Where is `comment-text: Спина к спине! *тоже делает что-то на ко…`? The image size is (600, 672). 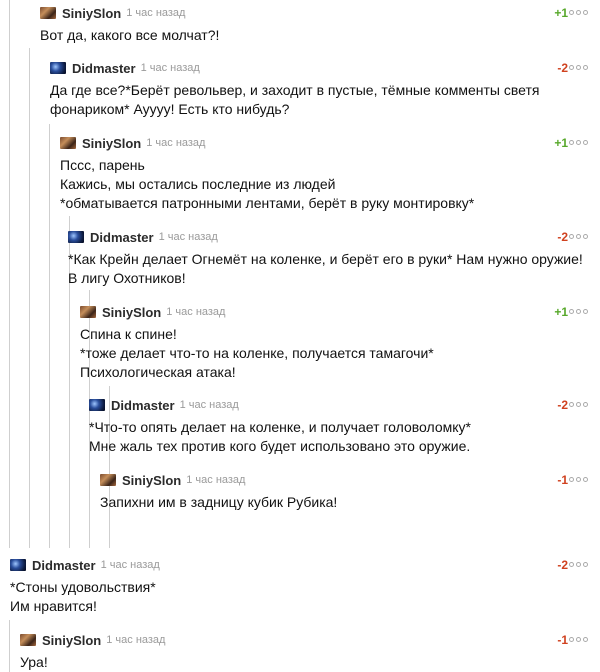
comment-text: Спина к спине! *тоже делает что-то на ко… is located at coordinates (257, 353).